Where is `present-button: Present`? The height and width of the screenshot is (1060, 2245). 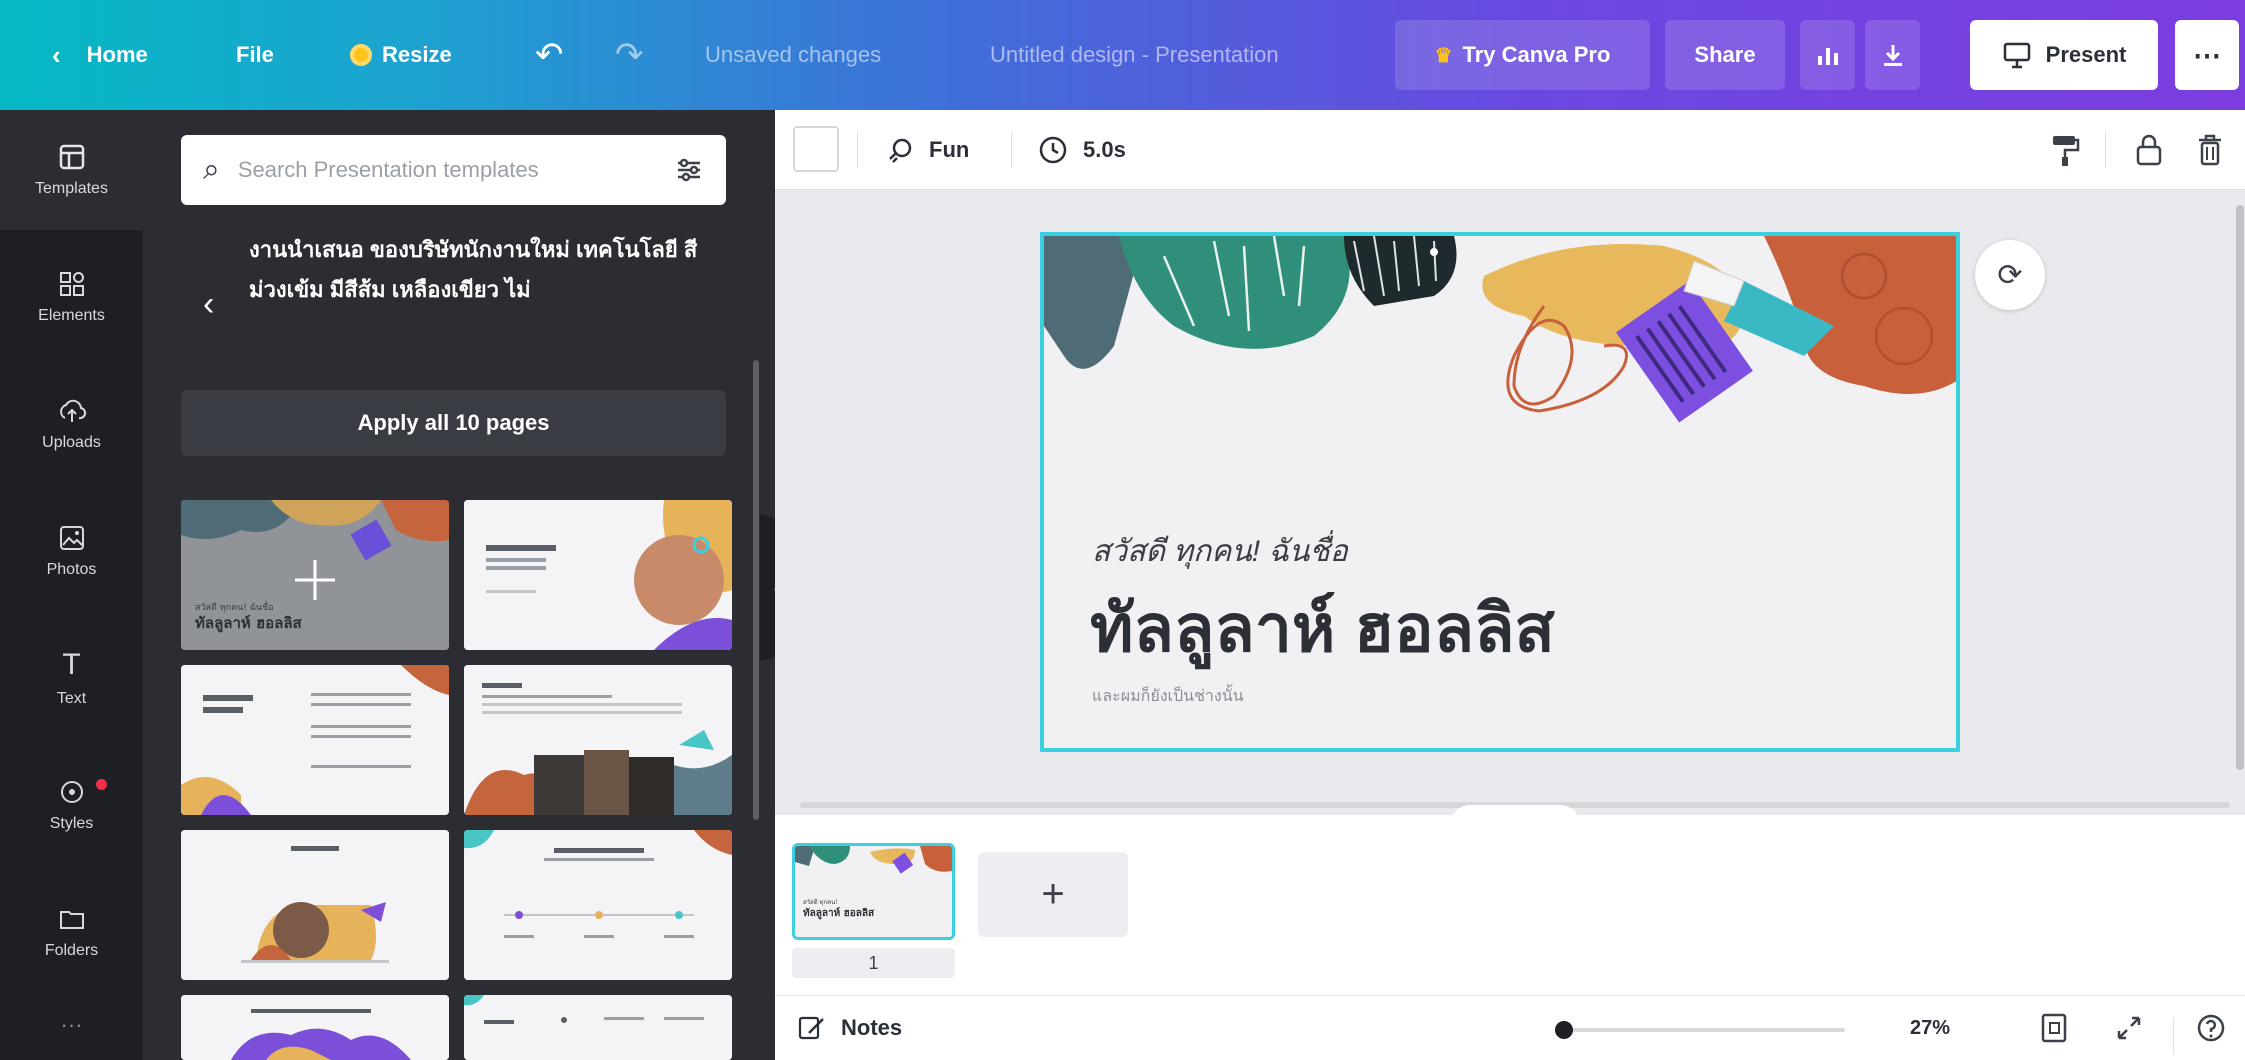 present-button: Present is located at coordinates (2064, 55).